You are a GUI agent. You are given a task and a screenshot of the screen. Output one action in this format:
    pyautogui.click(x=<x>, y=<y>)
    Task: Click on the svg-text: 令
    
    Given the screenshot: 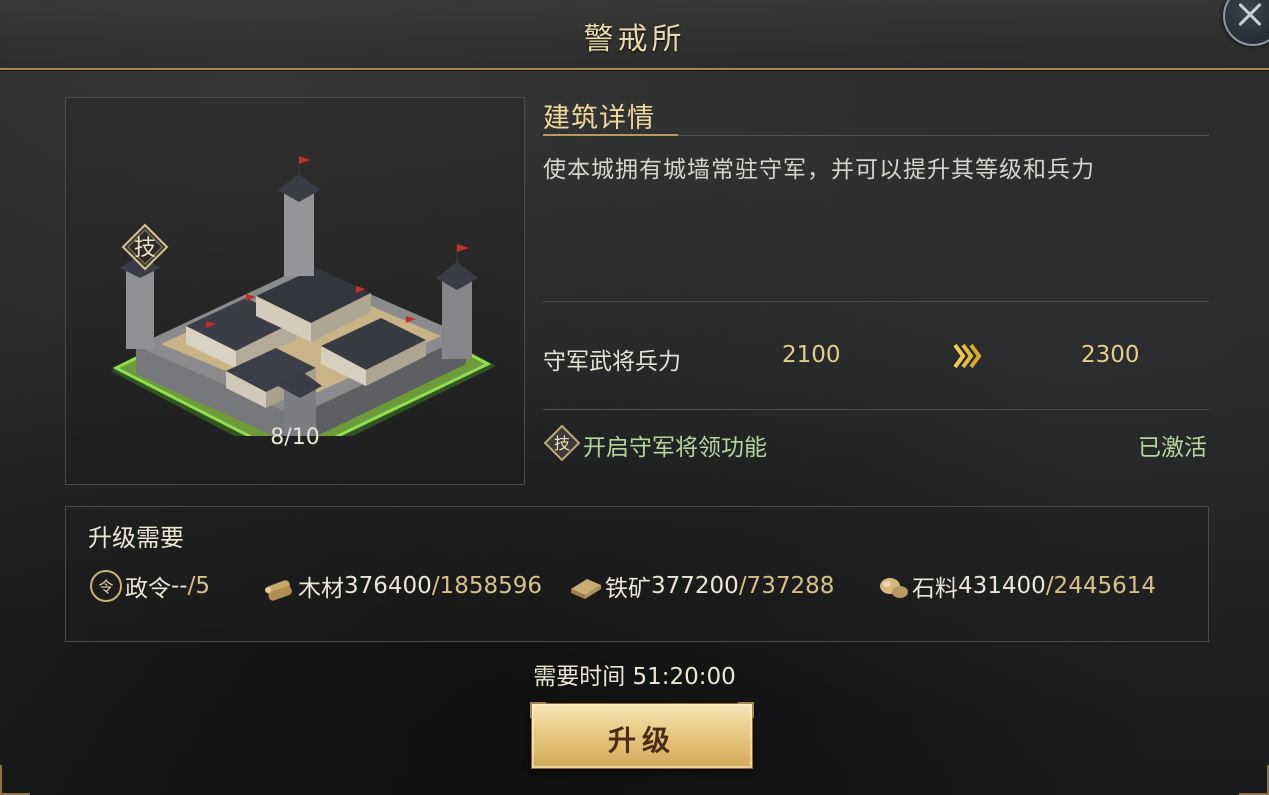 What is the action you would take?
    pyautogui.click(x=105, y=587)
    